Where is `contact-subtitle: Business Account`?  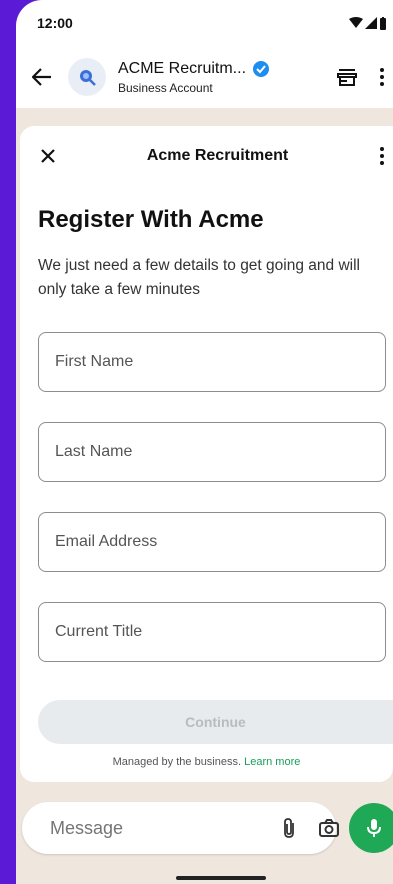 contact-subtitle: Business Account is located at coordinates (165, 87).